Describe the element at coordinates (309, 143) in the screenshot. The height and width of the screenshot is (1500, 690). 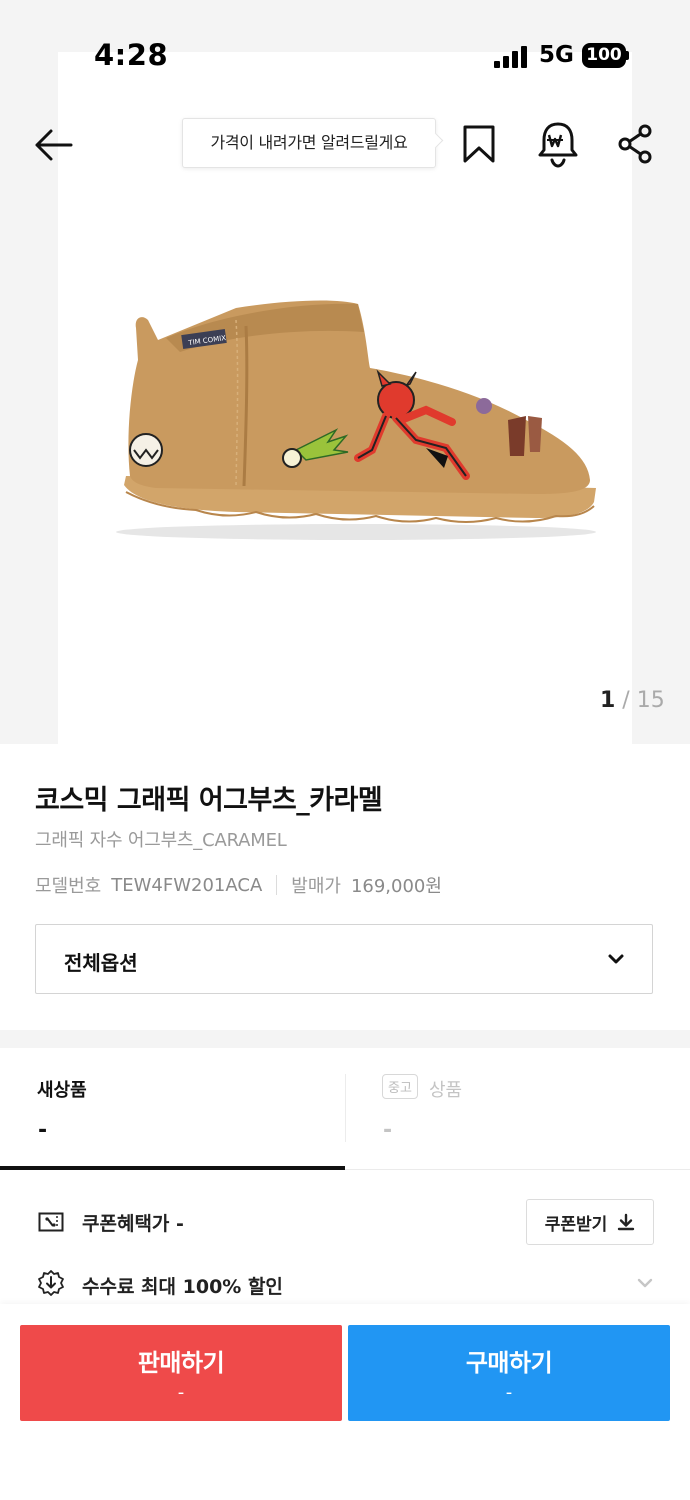
I see `price-alert-tooltip: 가격이 내려가면 알려드릴게요` at that location.